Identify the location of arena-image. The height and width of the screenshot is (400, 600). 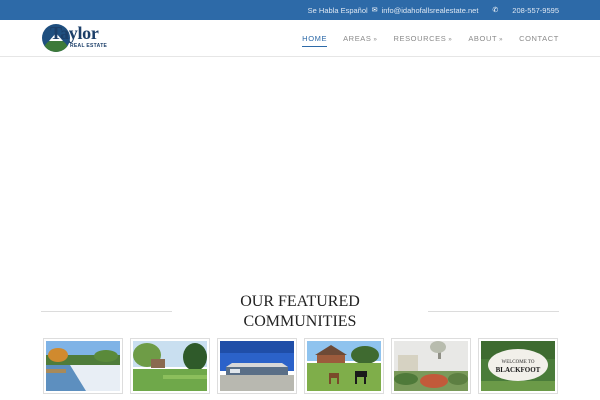
(257, 366).